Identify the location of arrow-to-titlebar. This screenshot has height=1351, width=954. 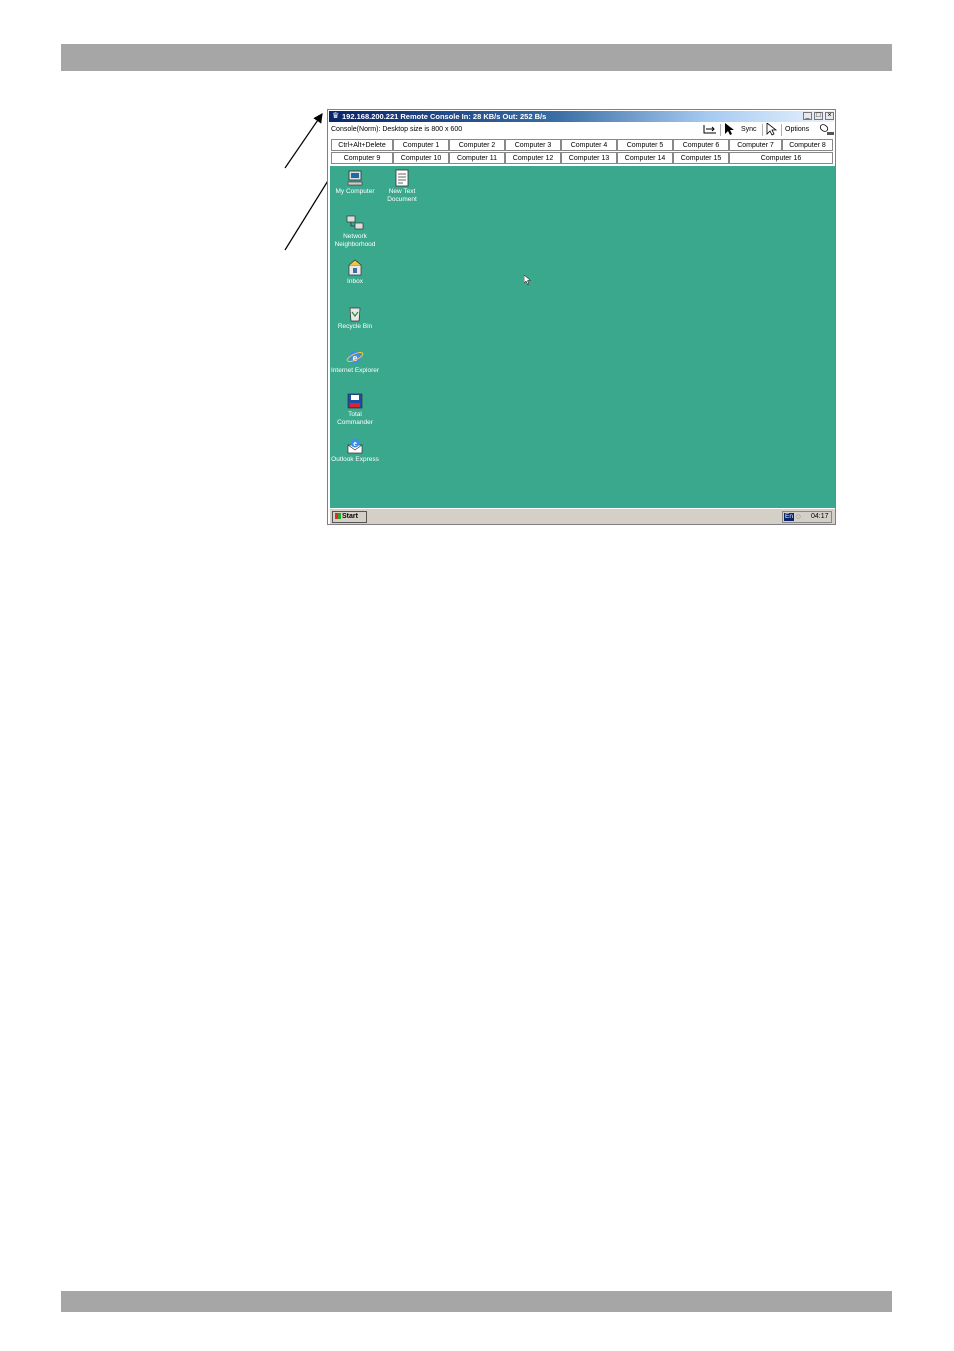
(303, 141).